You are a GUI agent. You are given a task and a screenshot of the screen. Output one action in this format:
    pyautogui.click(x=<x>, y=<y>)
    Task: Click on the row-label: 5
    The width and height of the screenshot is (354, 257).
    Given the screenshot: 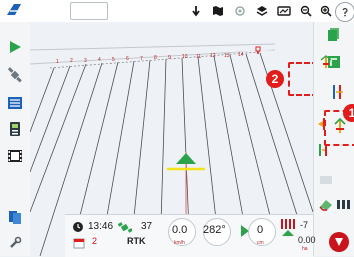 What is the action you would take?
    pyautogui.click(x=113, y=60)
    